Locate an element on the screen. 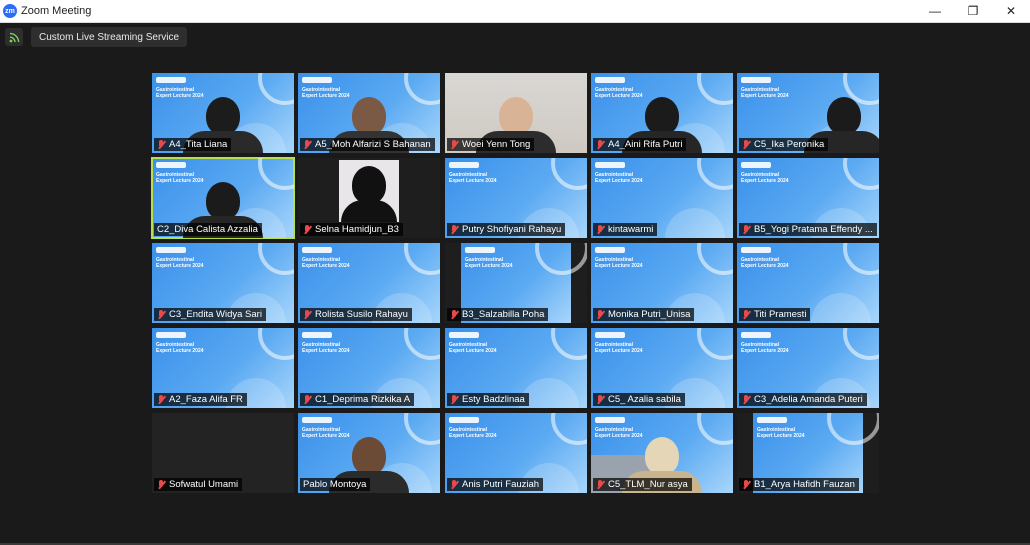 The image size is (1030, 545). participant-name-label: B1_Arya Hafidh Fauzan is located at coordinates (799, 484).